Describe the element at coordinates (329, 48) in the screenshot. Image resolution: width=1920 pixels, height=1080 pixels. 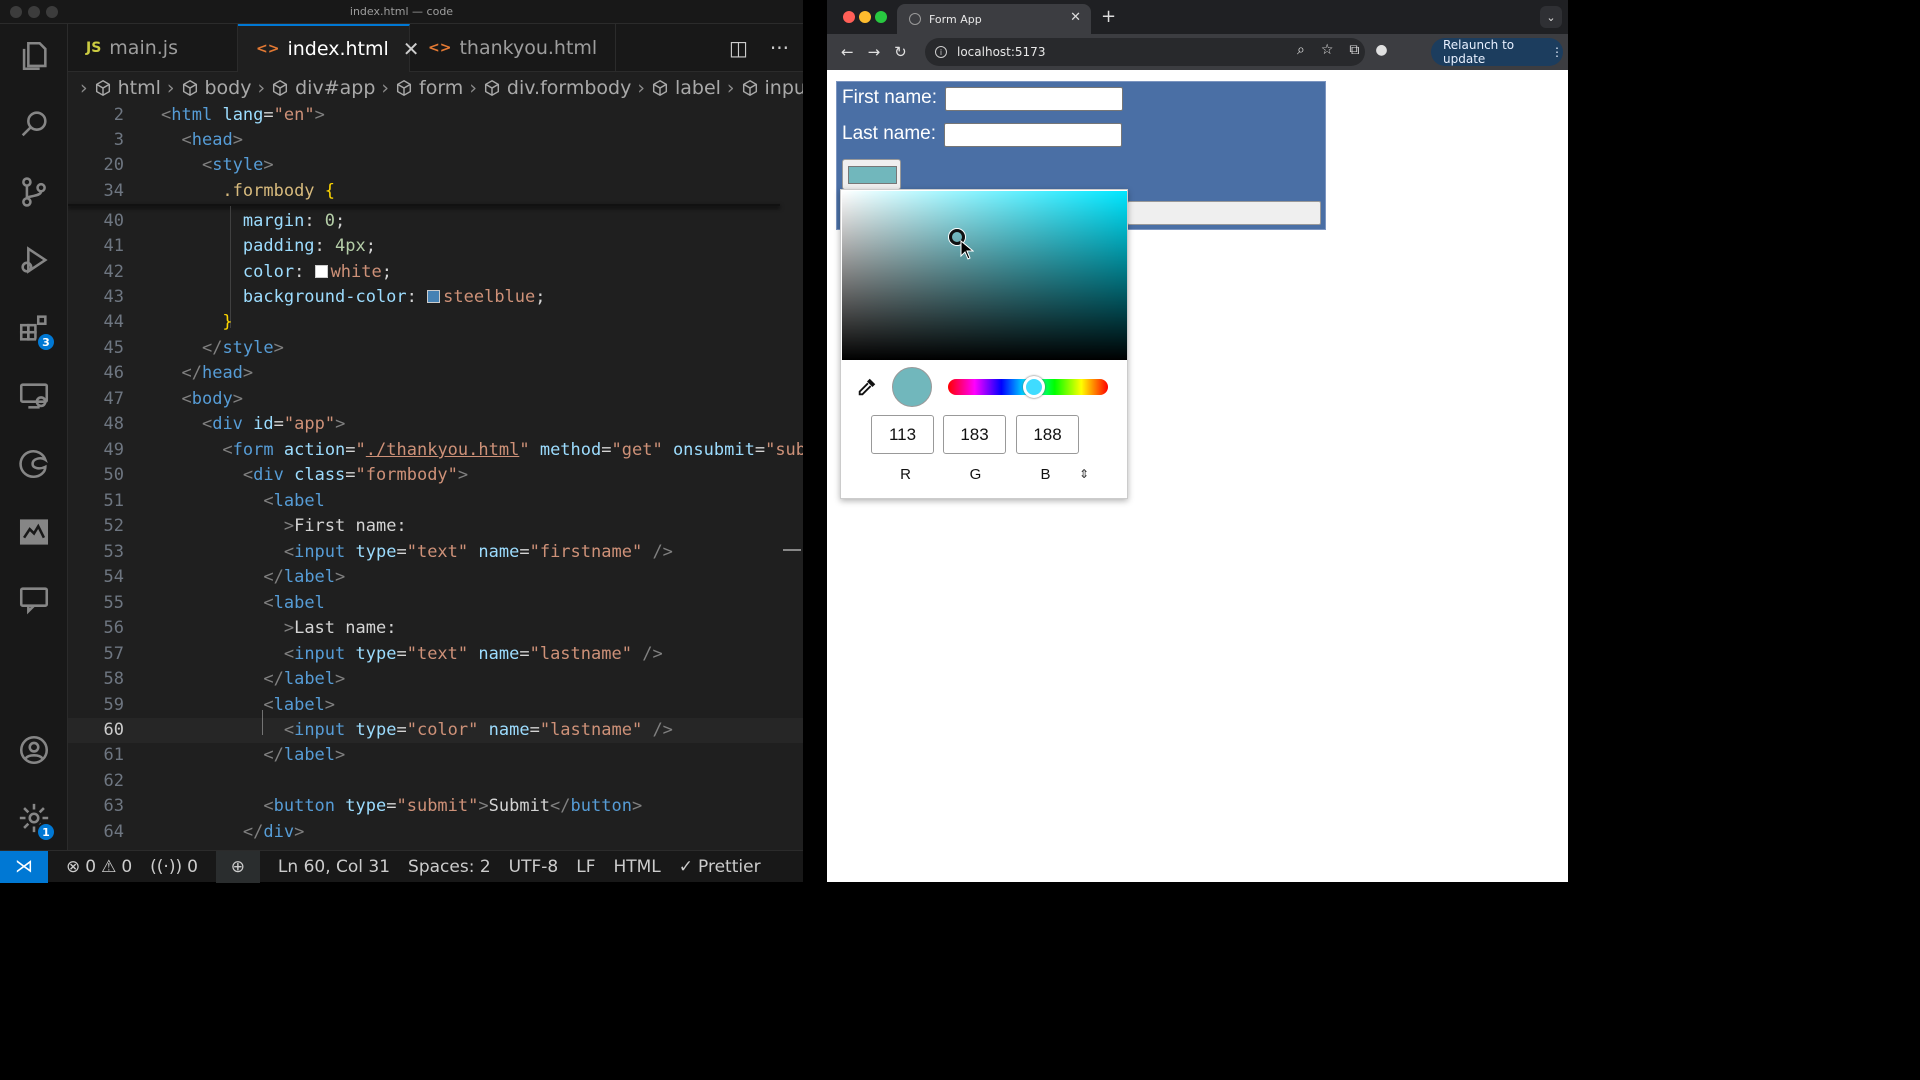
I see `tab-index-html: <> index.html ✕` at that location.